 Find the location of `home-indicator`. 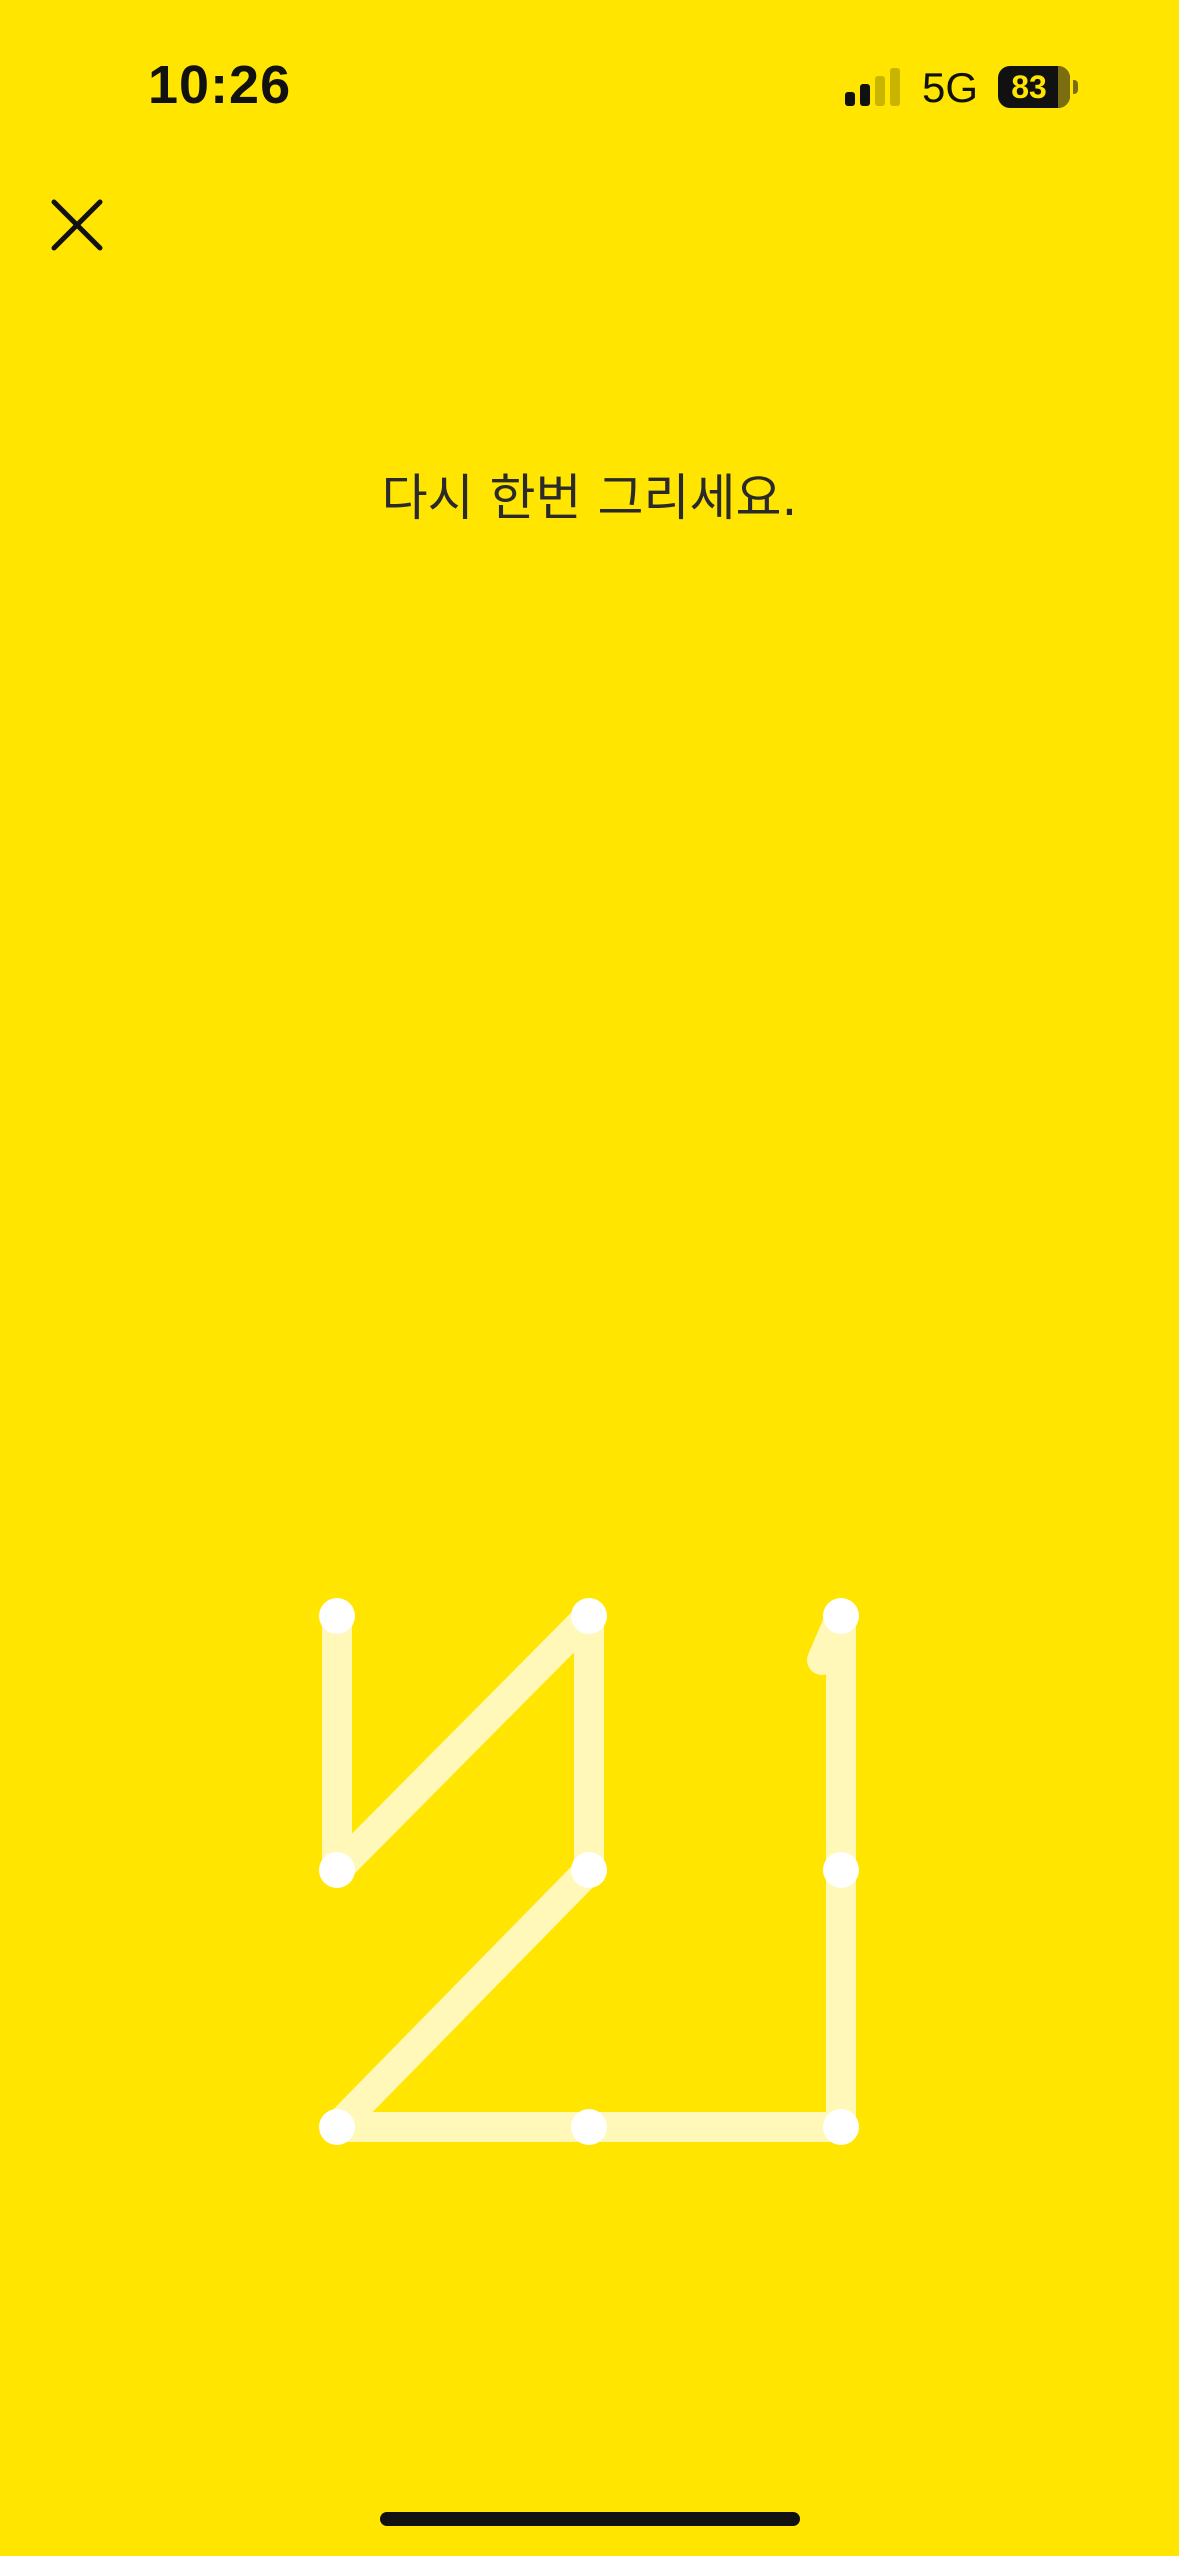

home-indicator is located at coordinates (590, 2519).